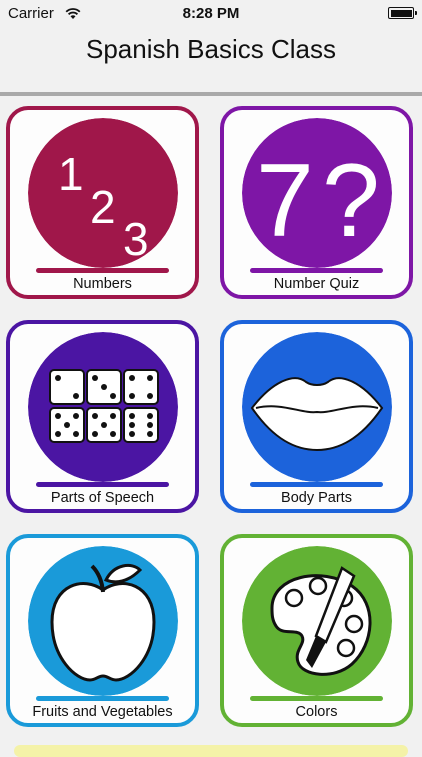  I want to click on tile-label-colors: Colors, so click(316, 712).